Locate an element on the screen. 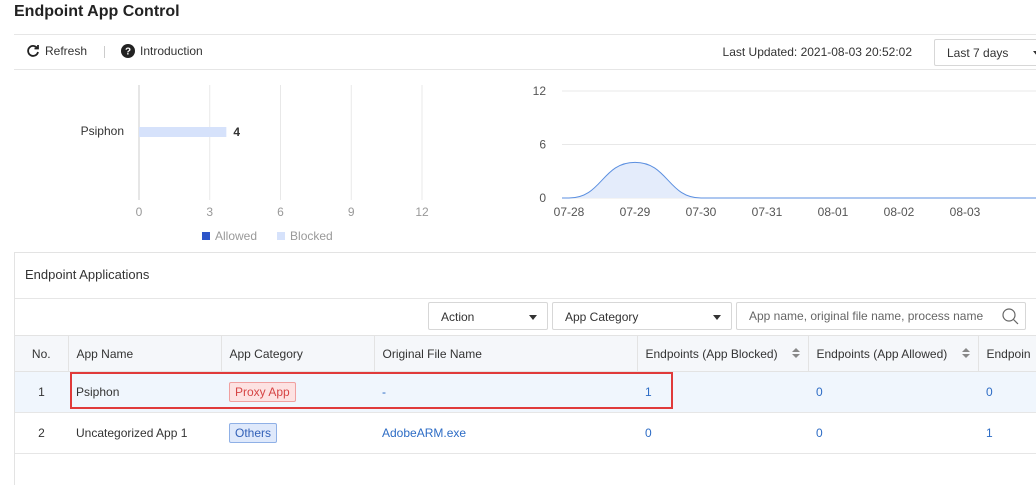  section-divider is located at coordinates (525, 298).